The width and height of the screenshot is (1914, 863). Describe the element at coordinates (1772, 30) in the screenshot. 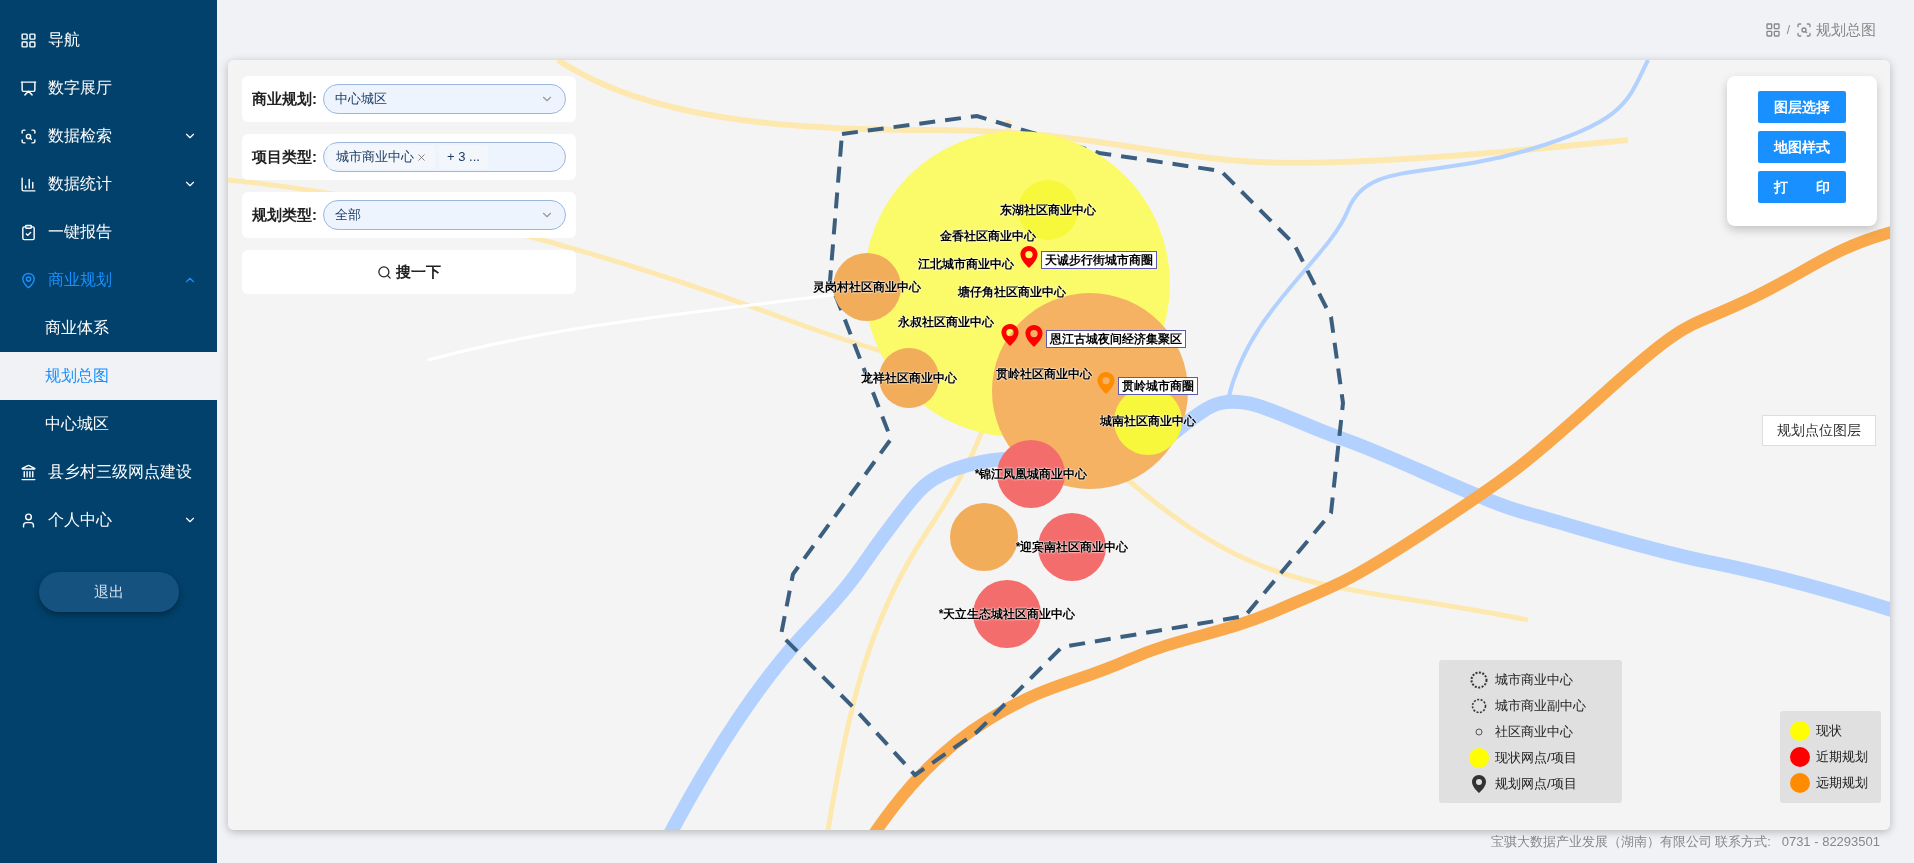

I see `grid-icon` at that location.